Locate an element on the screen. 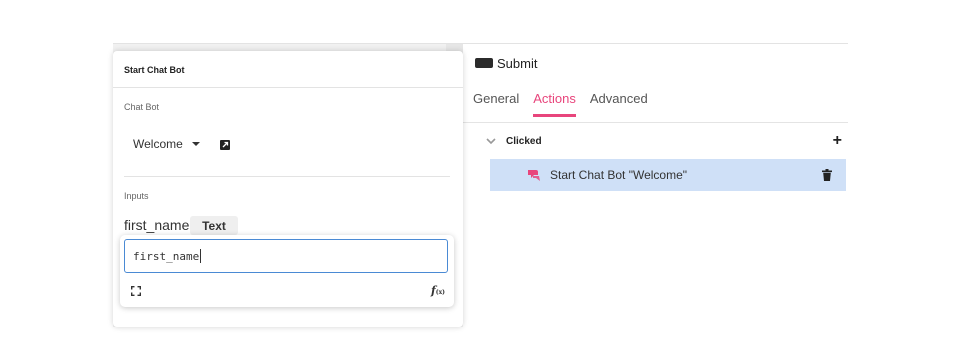 The height and width of the screenshot is (363, 967). properties-tabs: General Actions Advanced is located at coordinates (567, 102).